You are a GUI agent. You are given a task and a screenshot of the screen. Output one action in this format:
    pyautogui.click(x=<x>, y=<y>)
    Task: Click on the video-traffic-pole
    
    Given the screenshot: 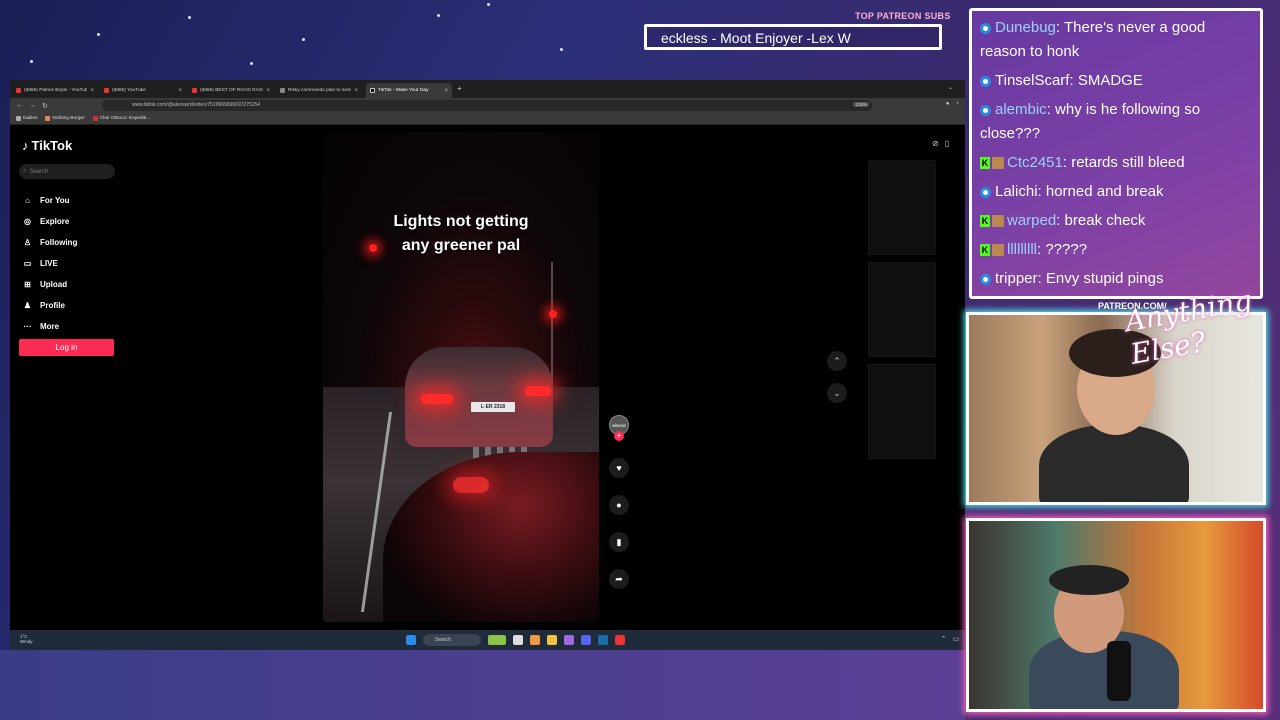 What is the action you would take?
    pyautogui.click(x=552, y=327)
    